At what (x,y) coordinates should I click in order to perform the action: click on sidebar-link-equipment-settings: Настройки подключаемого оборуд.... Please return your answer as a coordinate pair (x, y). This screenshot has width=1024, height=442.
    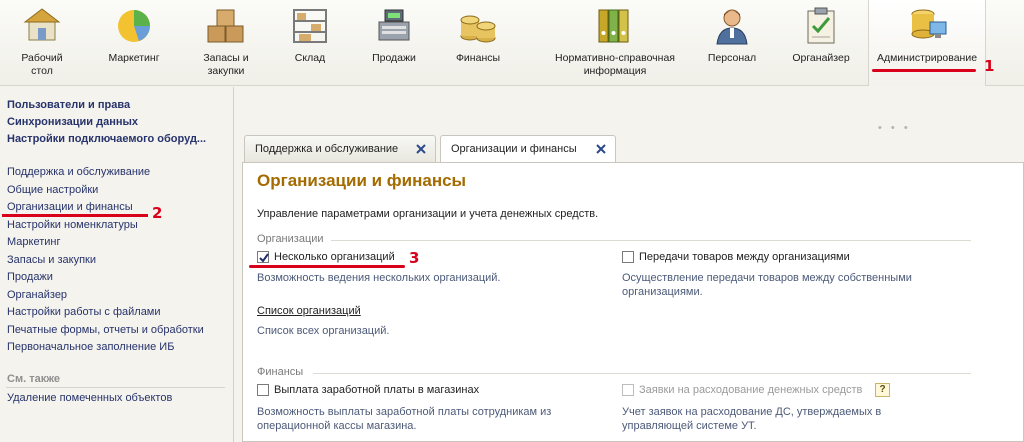
    Looking at the image, I should click on (116, 139).